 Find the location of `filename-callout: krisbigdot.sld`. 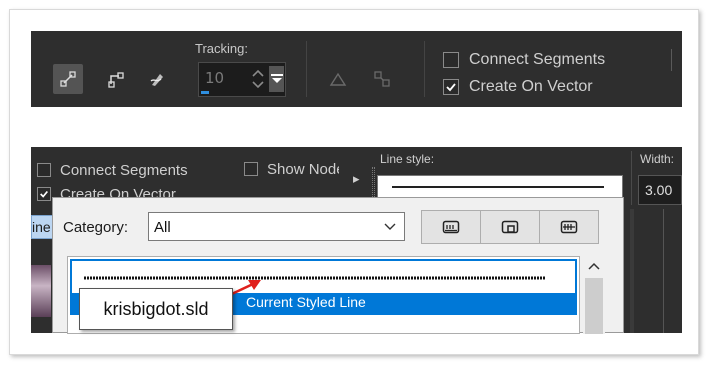

filename-callout: krisbigdot.sld is located at coordinates (156, 309).